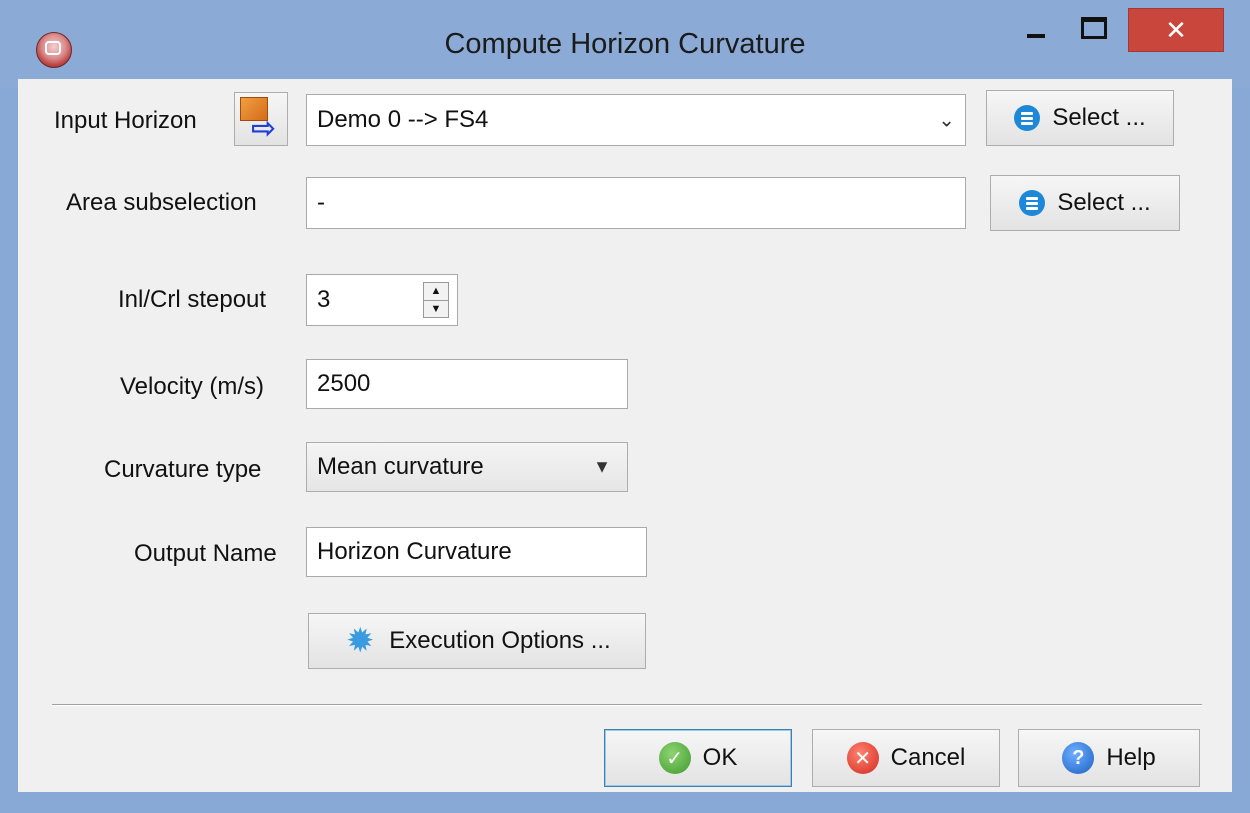 Image resolution: width=1250 pixels, height=813 pixels. I want to click on velocity-value: 2500, so click(344, 383).